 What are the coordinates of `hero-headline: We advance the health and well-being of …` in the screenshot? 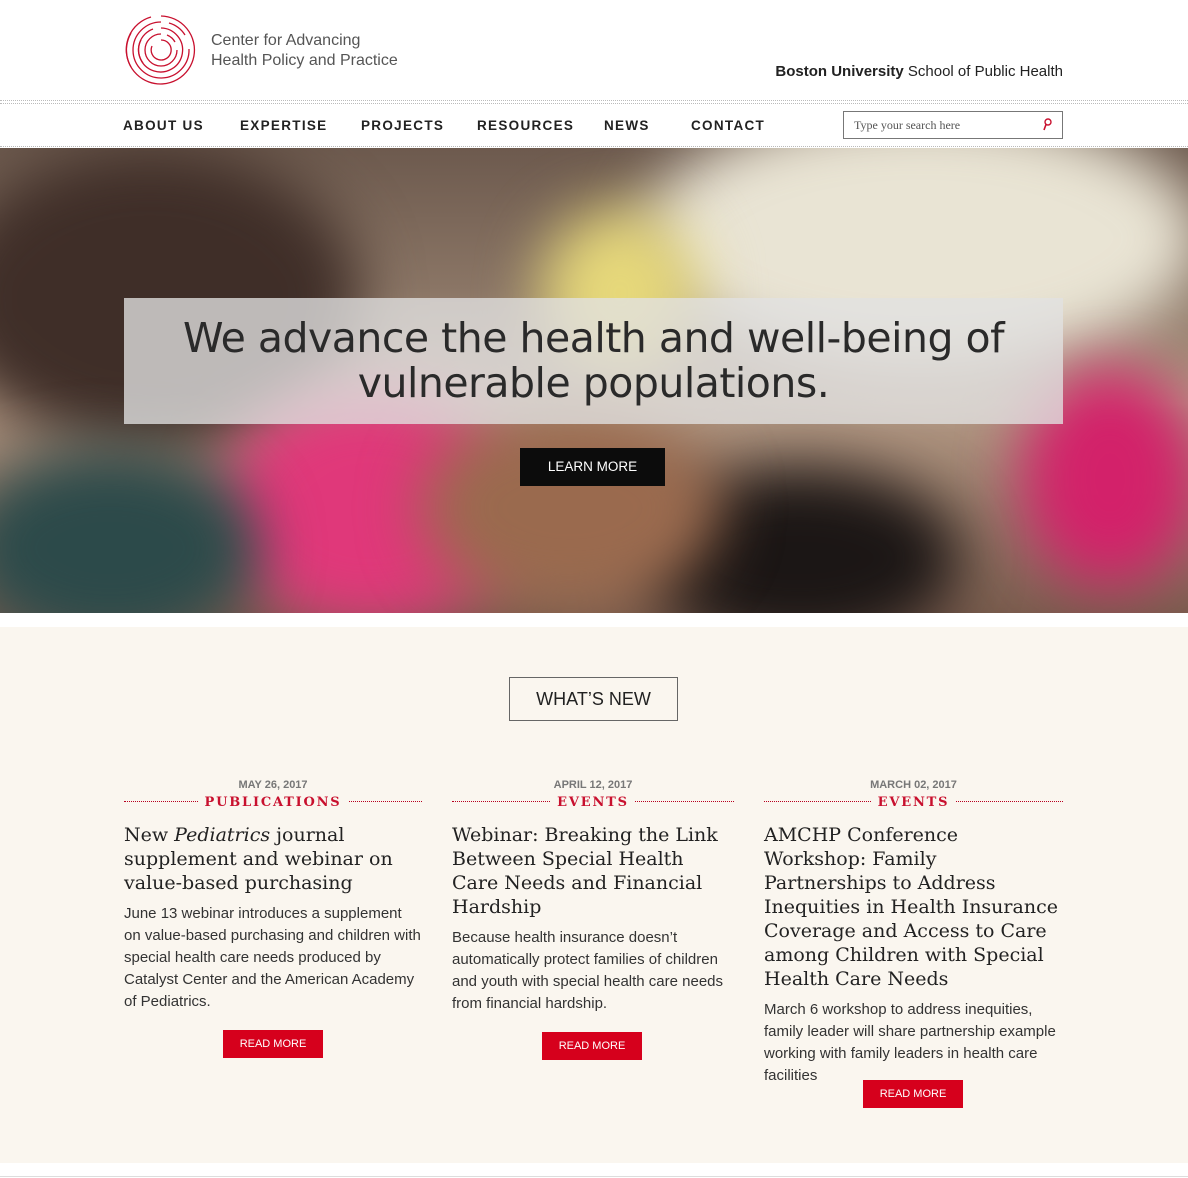 It's located at (593, 361).